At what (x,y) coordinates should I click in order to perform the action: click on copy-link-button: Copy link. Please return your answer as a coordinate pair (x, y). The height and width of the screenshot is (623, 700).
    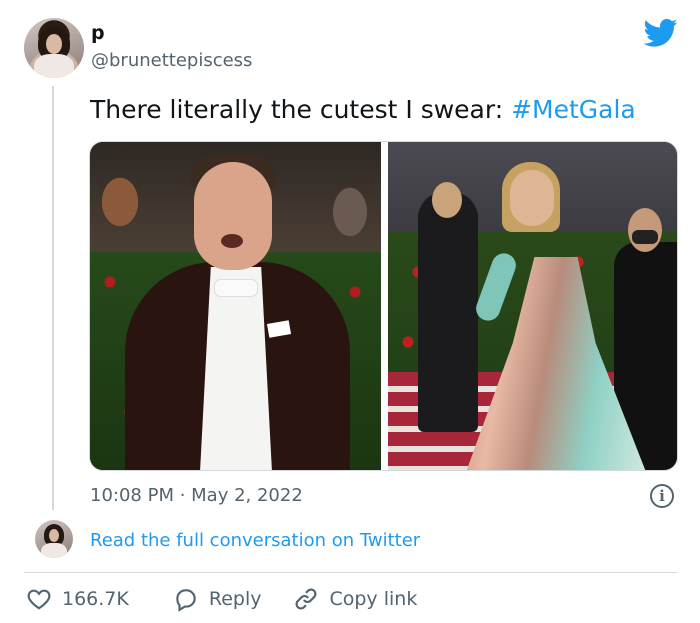
    Looking at the image, I should click on (355, 599).